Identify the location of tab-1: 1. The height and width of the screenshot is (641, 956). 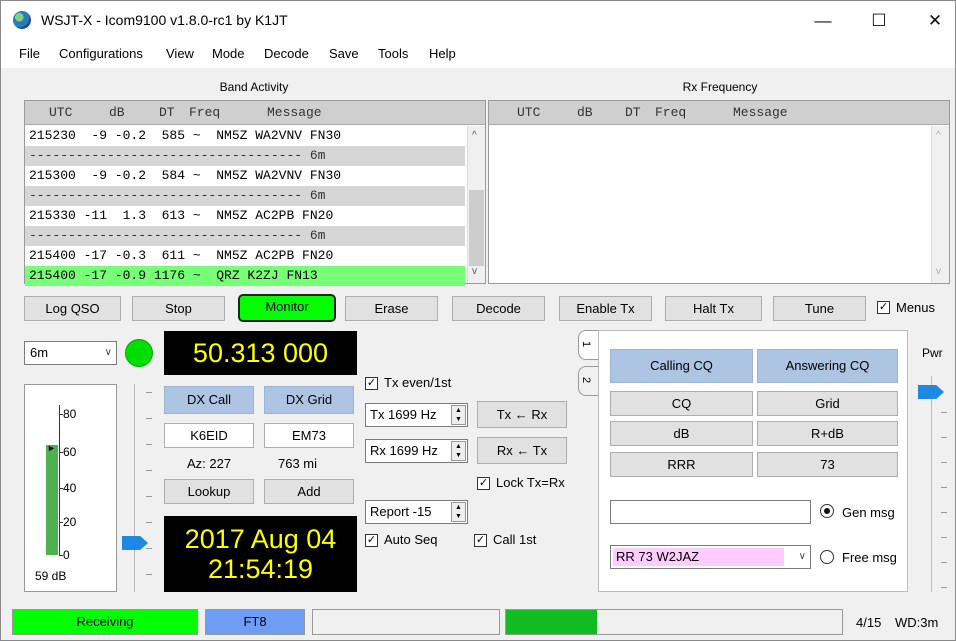
(588, 345).